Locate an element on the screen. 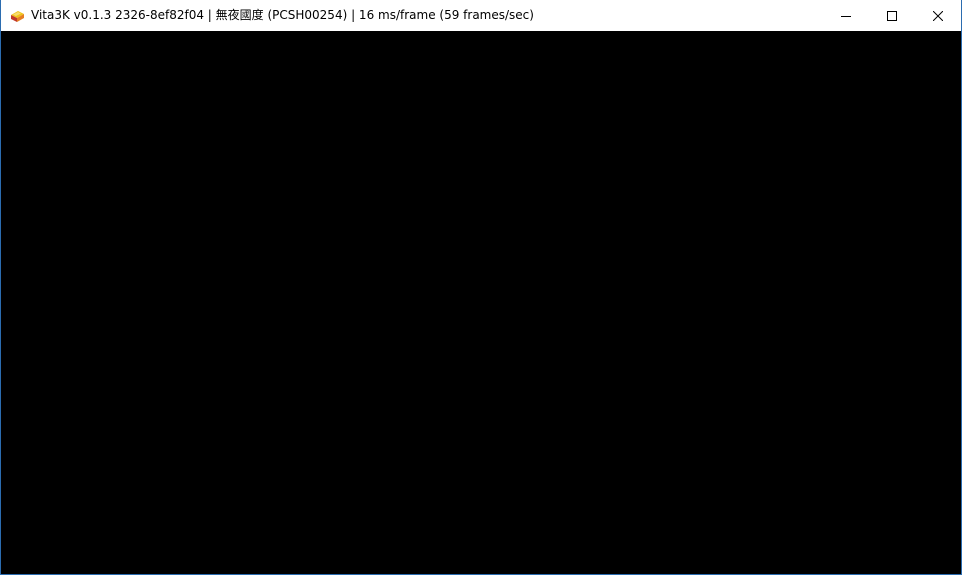  maximize-icon is located at coordinates (892, 15).